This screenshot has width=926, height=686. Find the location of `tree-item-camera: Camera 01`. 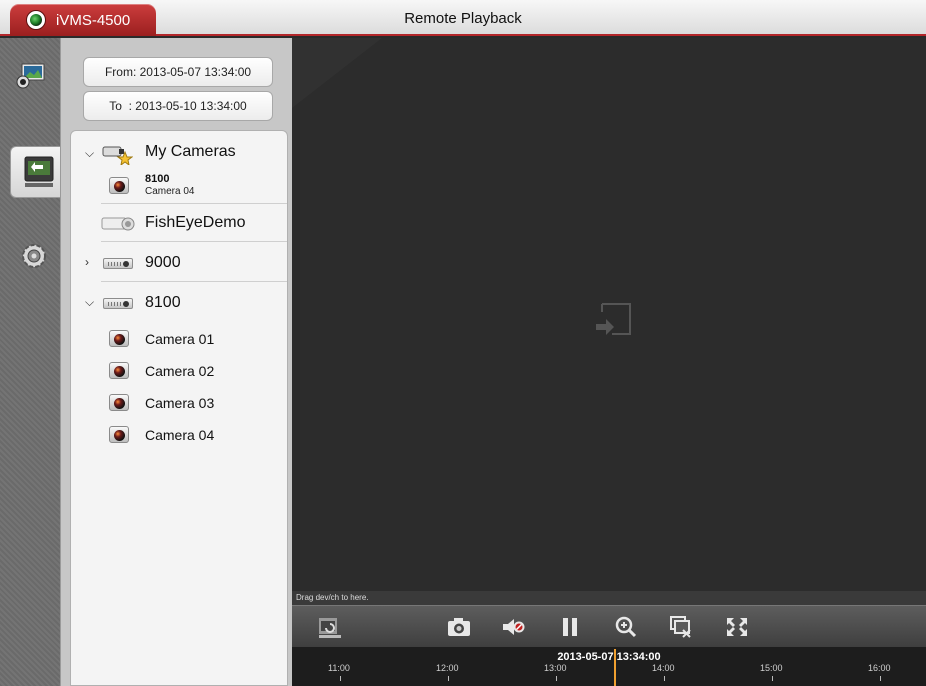

tree-item-camera: Camera 01 is located at coordinates (179, 338).